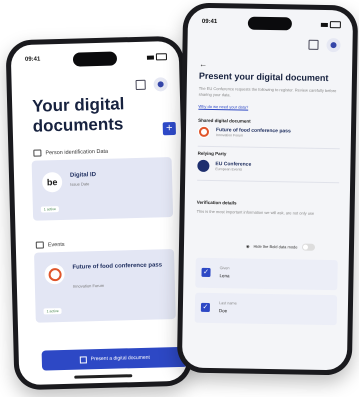  What do you see at coordinates (227, 303) in the screenshot?
I see `field-name: Last name` at bounding box center [227, 303].